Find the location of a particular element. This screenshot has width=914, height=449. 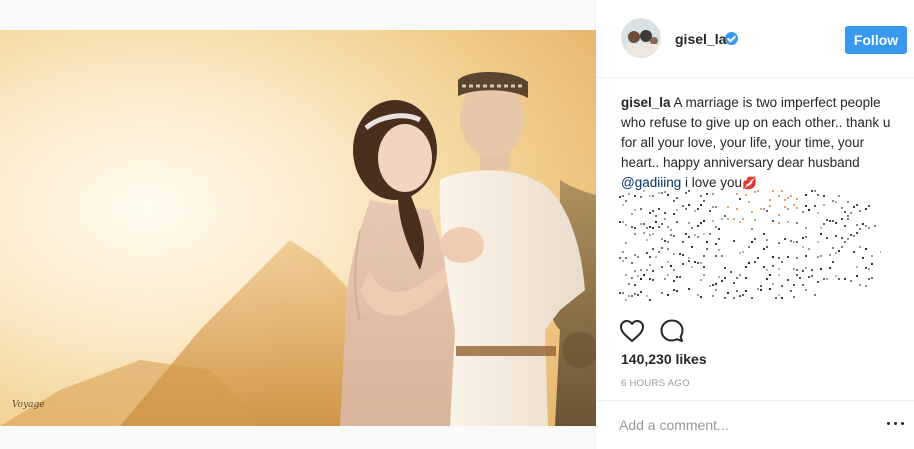

follow-button: Follow is located at coordinates (876, 40).